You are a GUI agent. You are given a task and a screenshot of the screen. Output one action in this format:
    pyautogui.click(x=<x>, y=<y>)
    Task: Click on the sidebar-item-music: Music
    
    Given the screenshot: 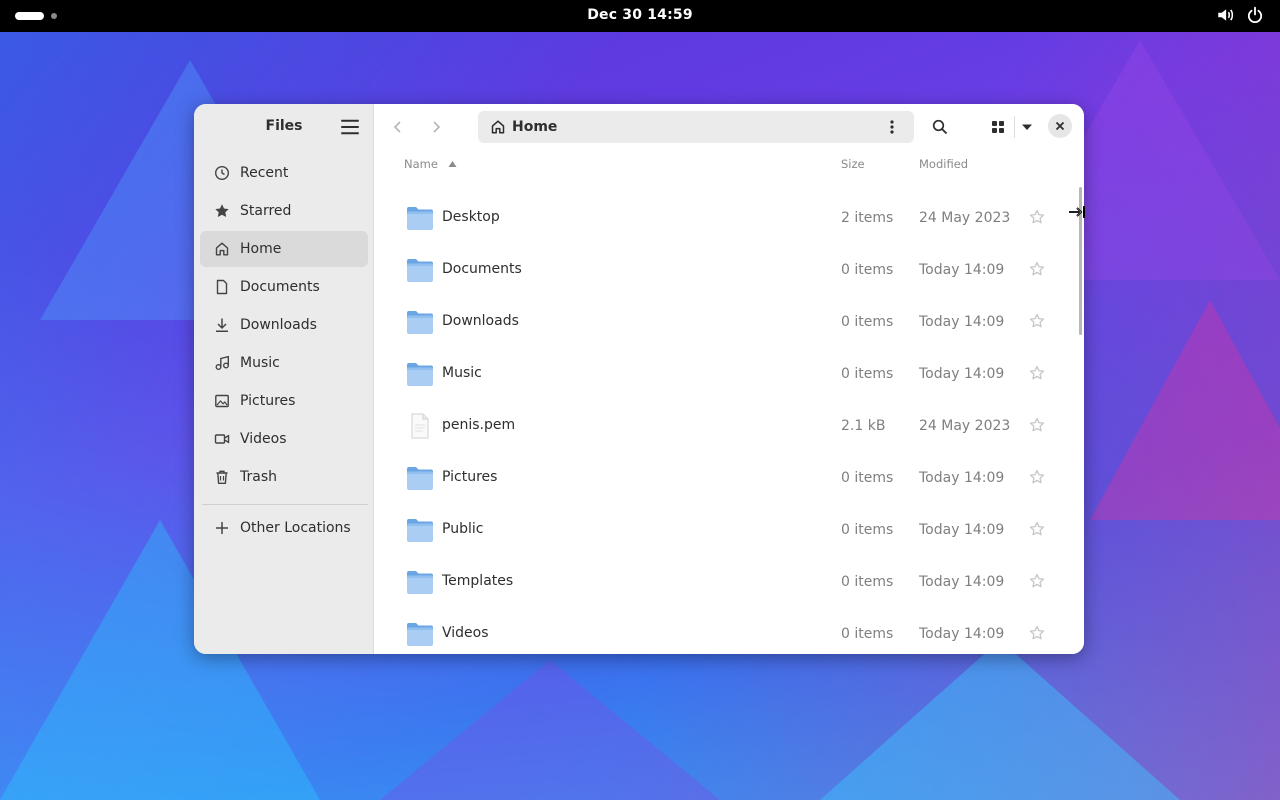 What is the action you would take?
    pyautogui.click(x=284, y=363)
    